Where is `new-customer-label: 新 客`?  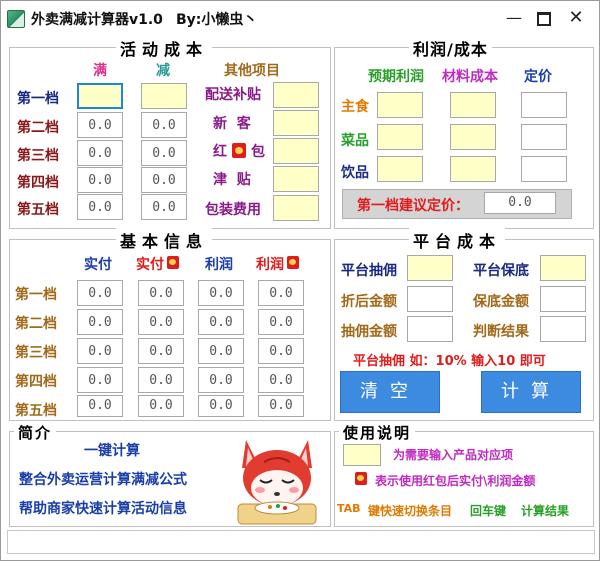
new-customer-label: 新 客 is located at coordinates (232, 124).